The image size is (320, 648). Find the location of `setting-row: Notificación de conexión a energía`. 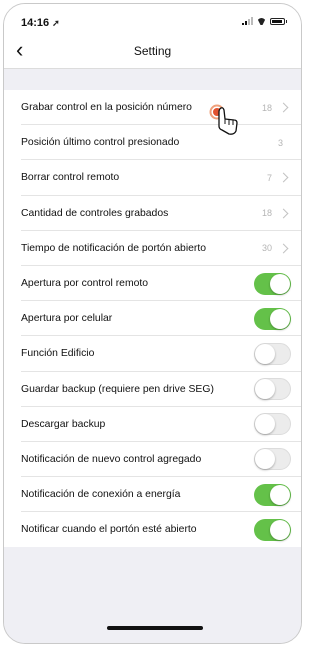

setting-row: Notificación de conexión a energía is located at coordinates (152, 495).